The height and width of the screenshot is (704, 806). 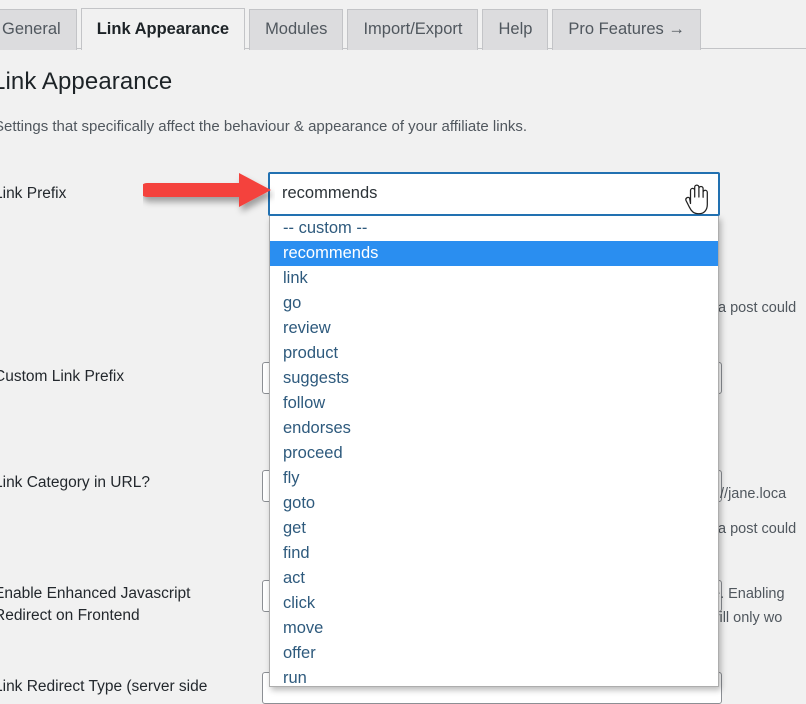 I want to click on tab-import-export: Import/Export, so click(x=413, y=29).